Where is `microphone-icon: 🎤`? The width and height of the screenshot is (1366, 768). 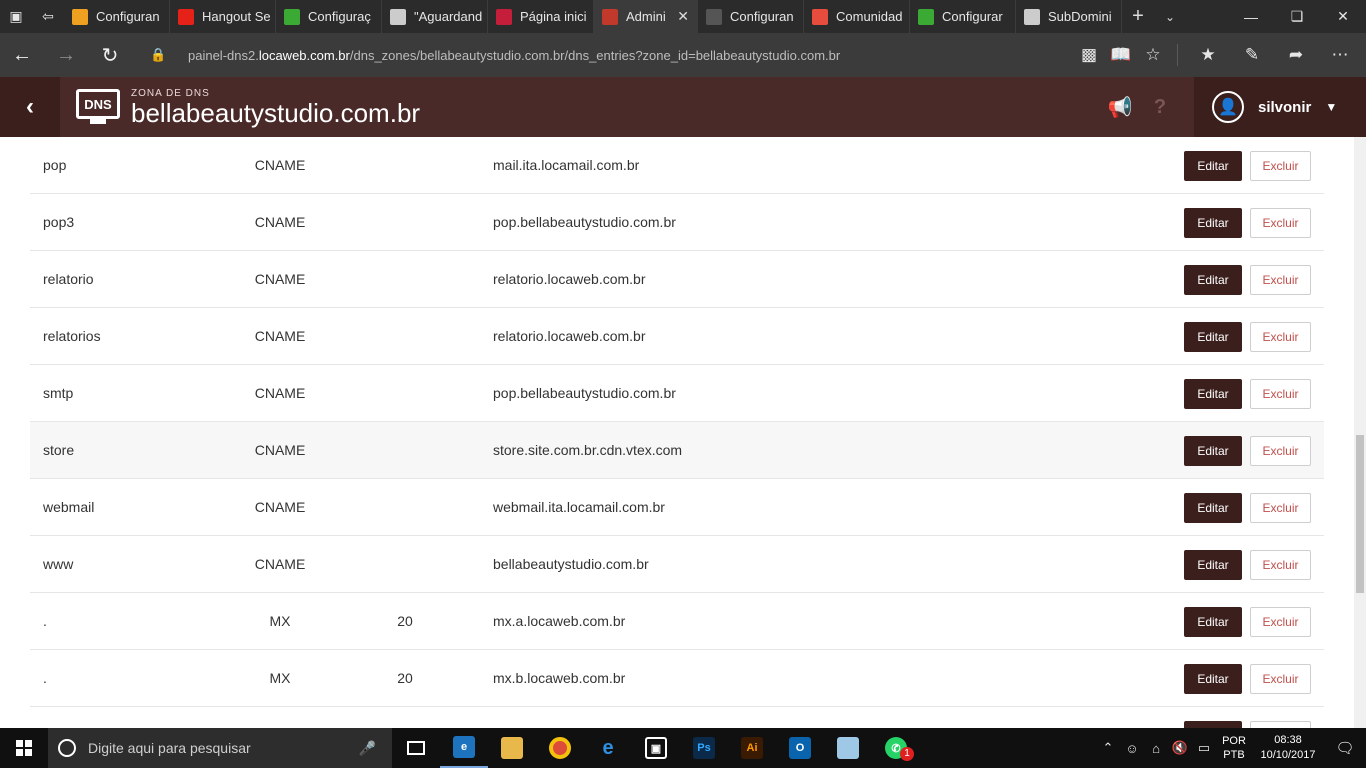
microphone-icon: 🎤 is located at coordinates (367, 748).